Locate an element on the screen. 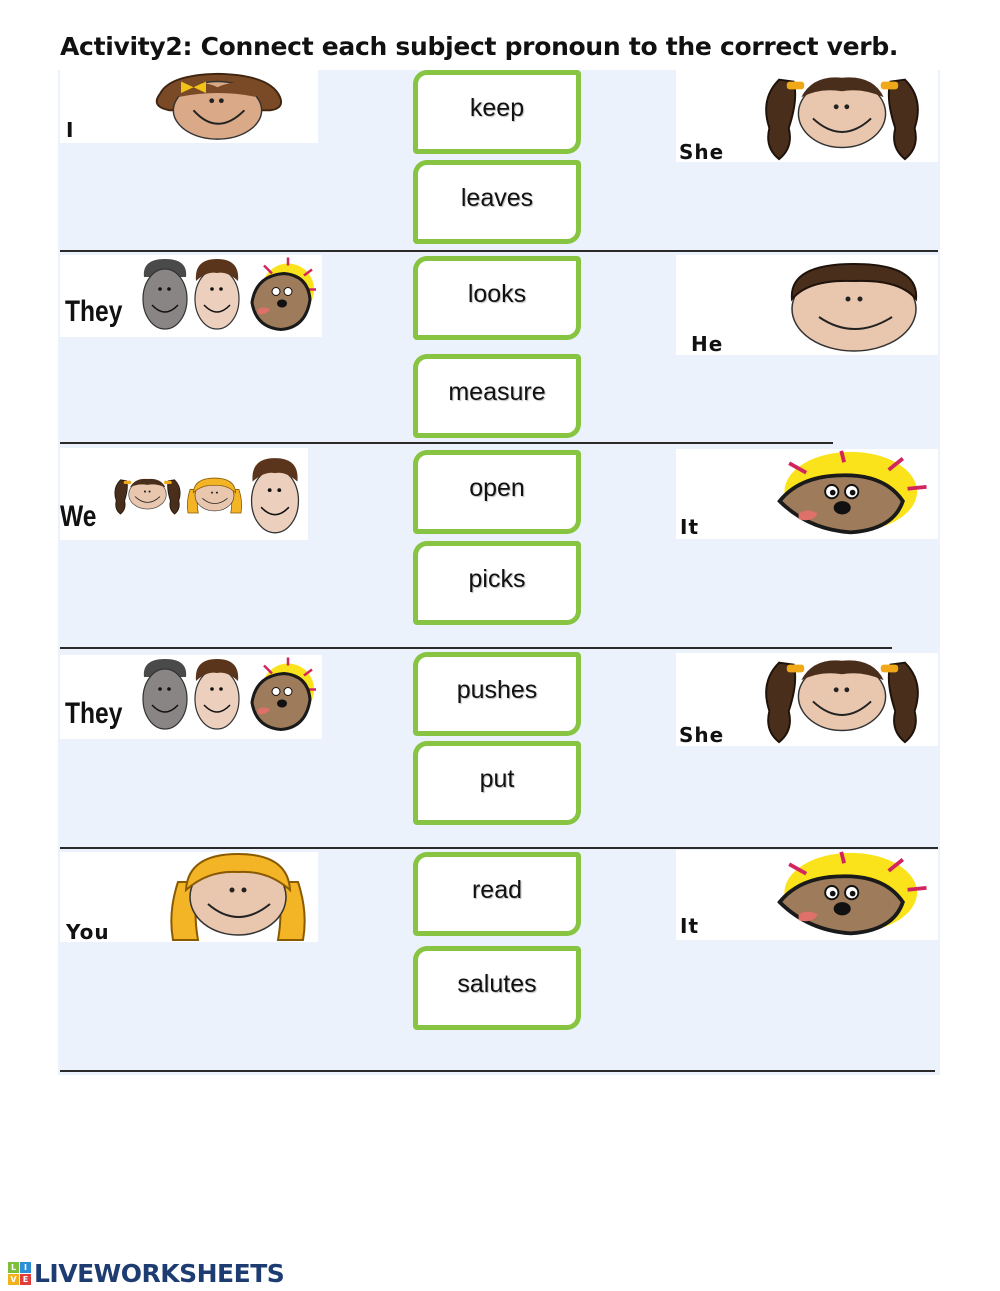 This screenshot has width=1000, height=1291. pronoun-card-right: He is located at coordinates (807, 305).